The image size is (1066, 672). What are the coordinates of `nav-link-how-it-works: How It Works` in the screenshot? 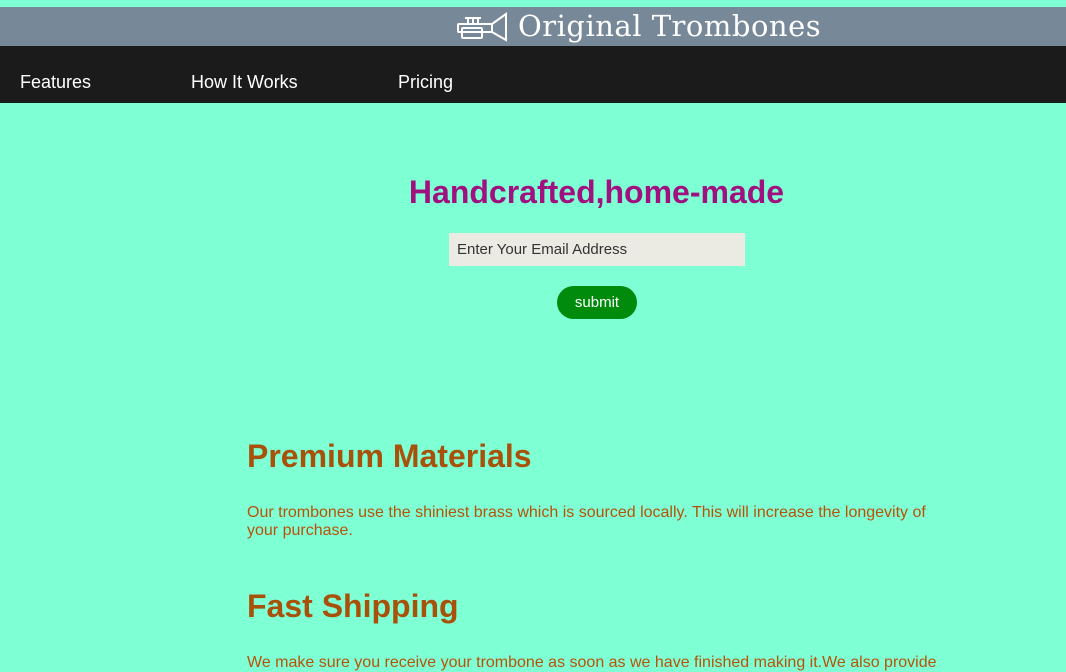 It's located at (244, 74).